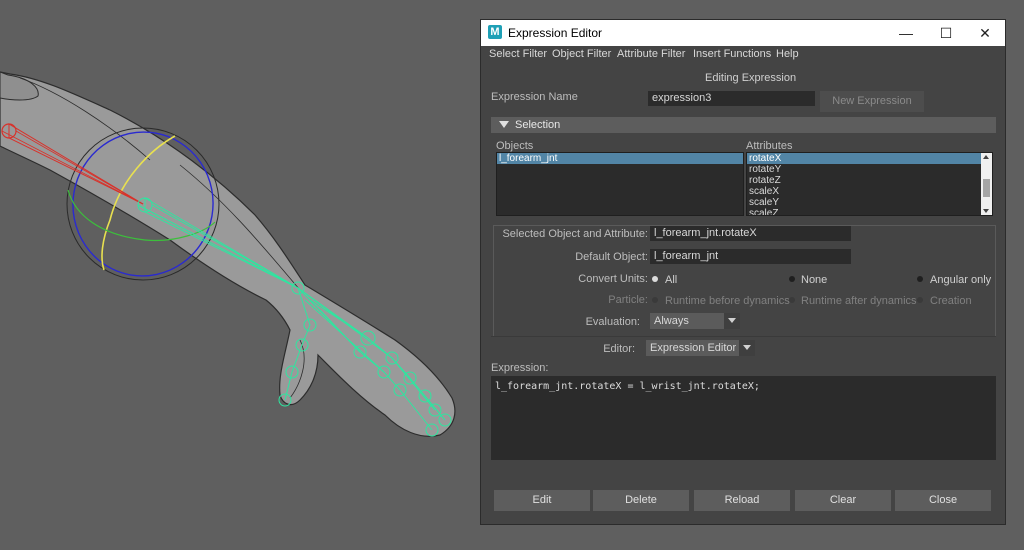 The image size is (1024, 550). Describe the element at coordinates (732, 54) in the screenshot. I see `menu-insert-functions: Insert Functions` at that location.